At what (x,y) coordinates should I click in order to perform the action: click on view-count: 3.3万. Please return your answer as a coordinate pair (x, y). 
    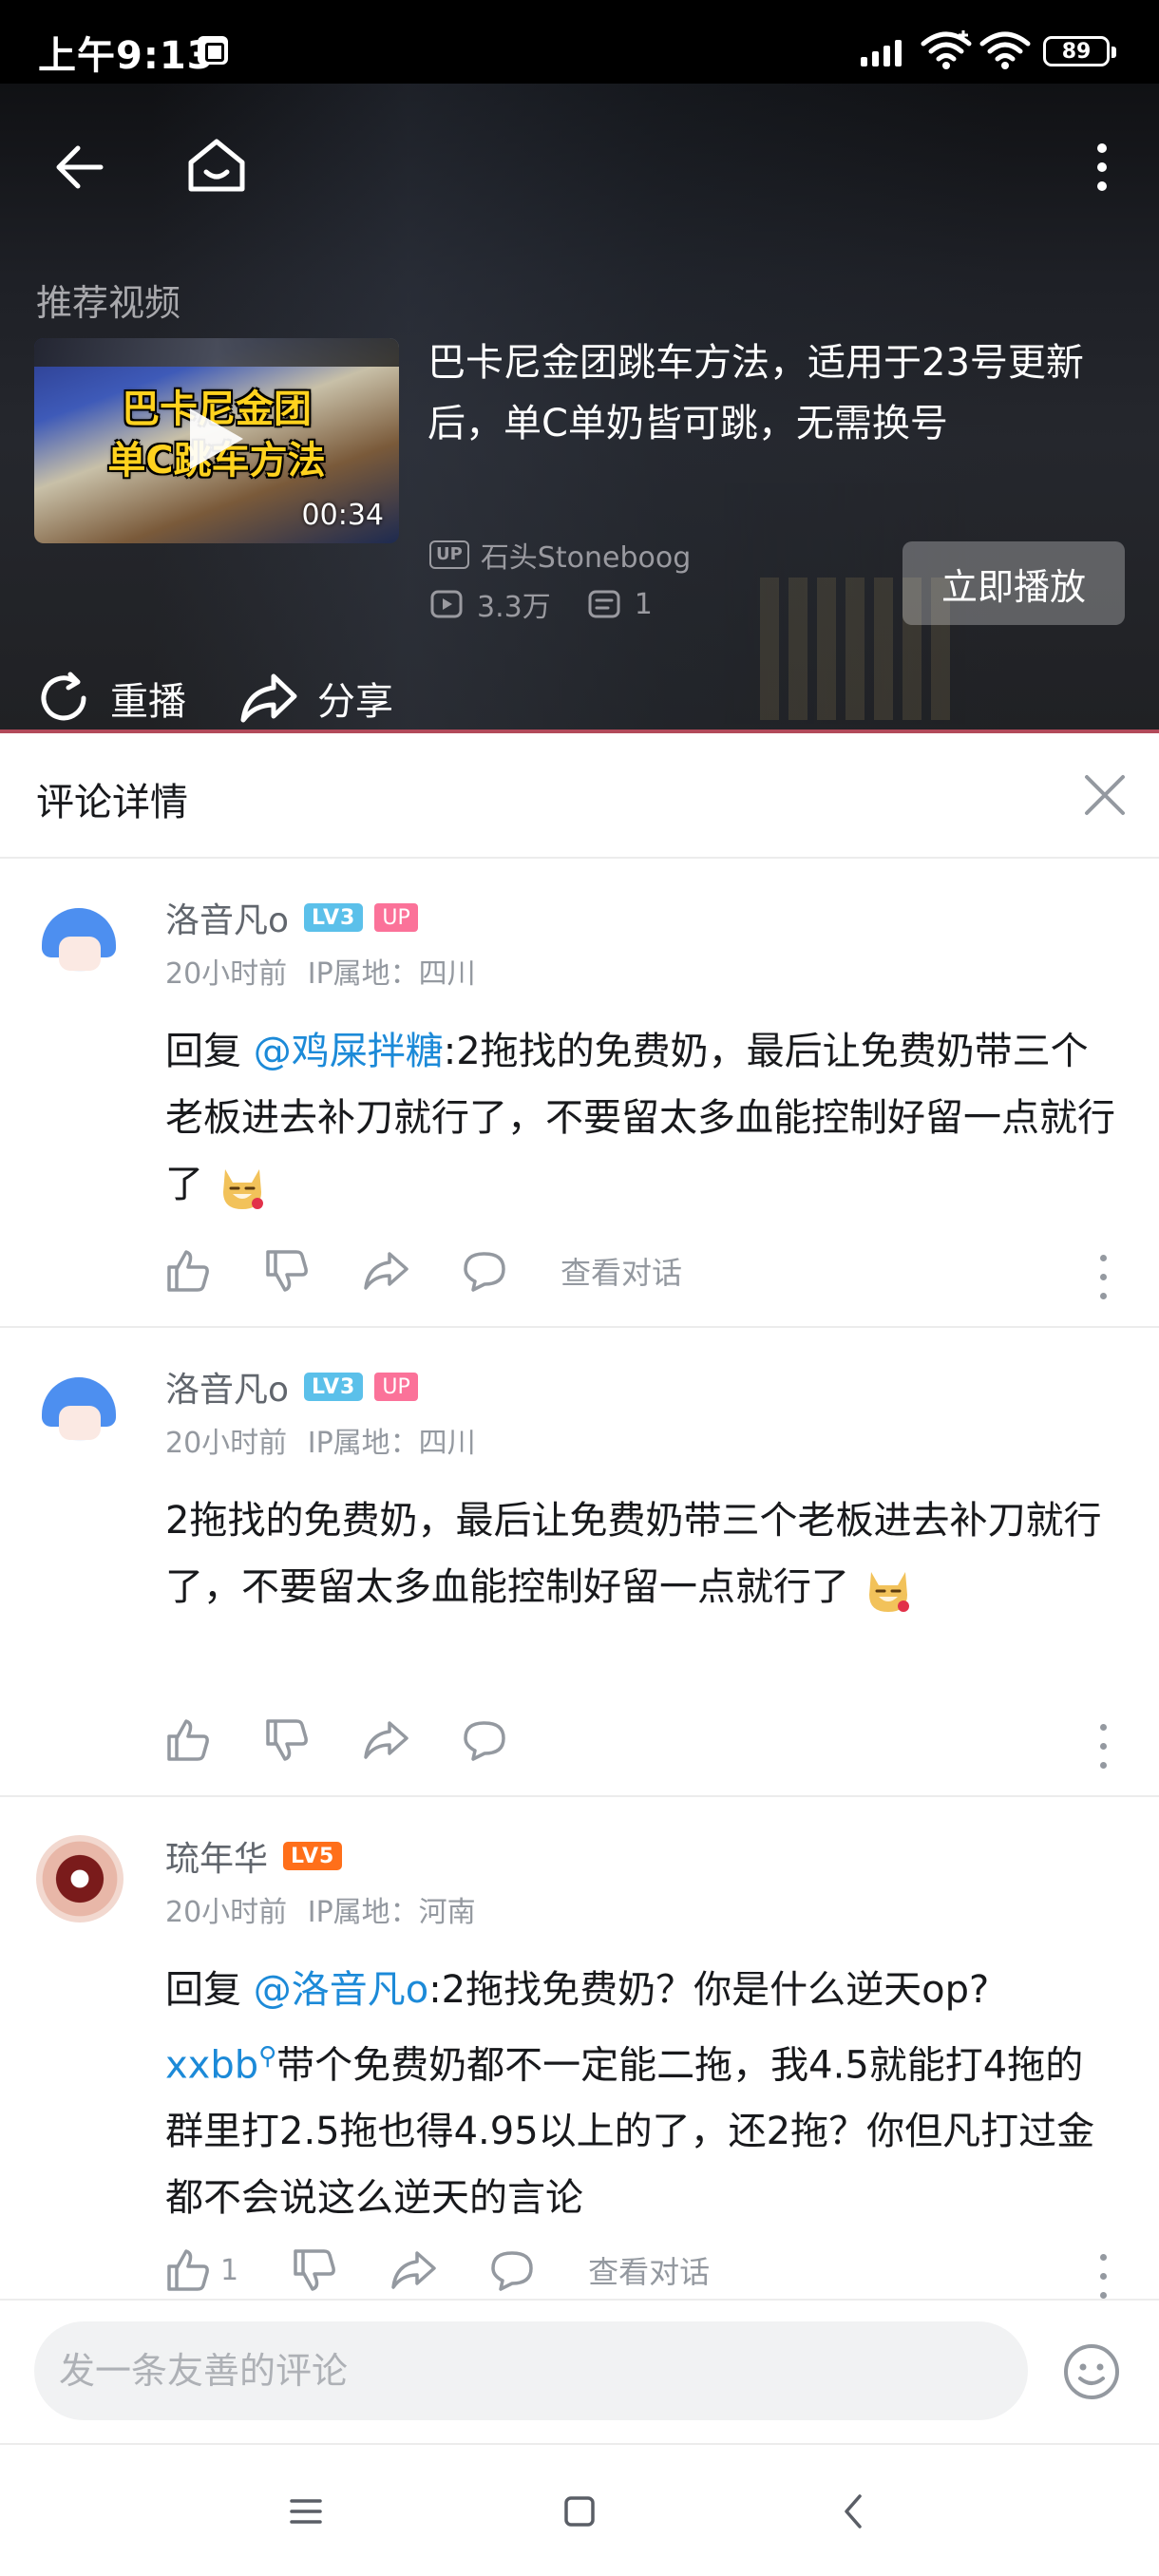
    Looking at the image, I should click on (490, 604).